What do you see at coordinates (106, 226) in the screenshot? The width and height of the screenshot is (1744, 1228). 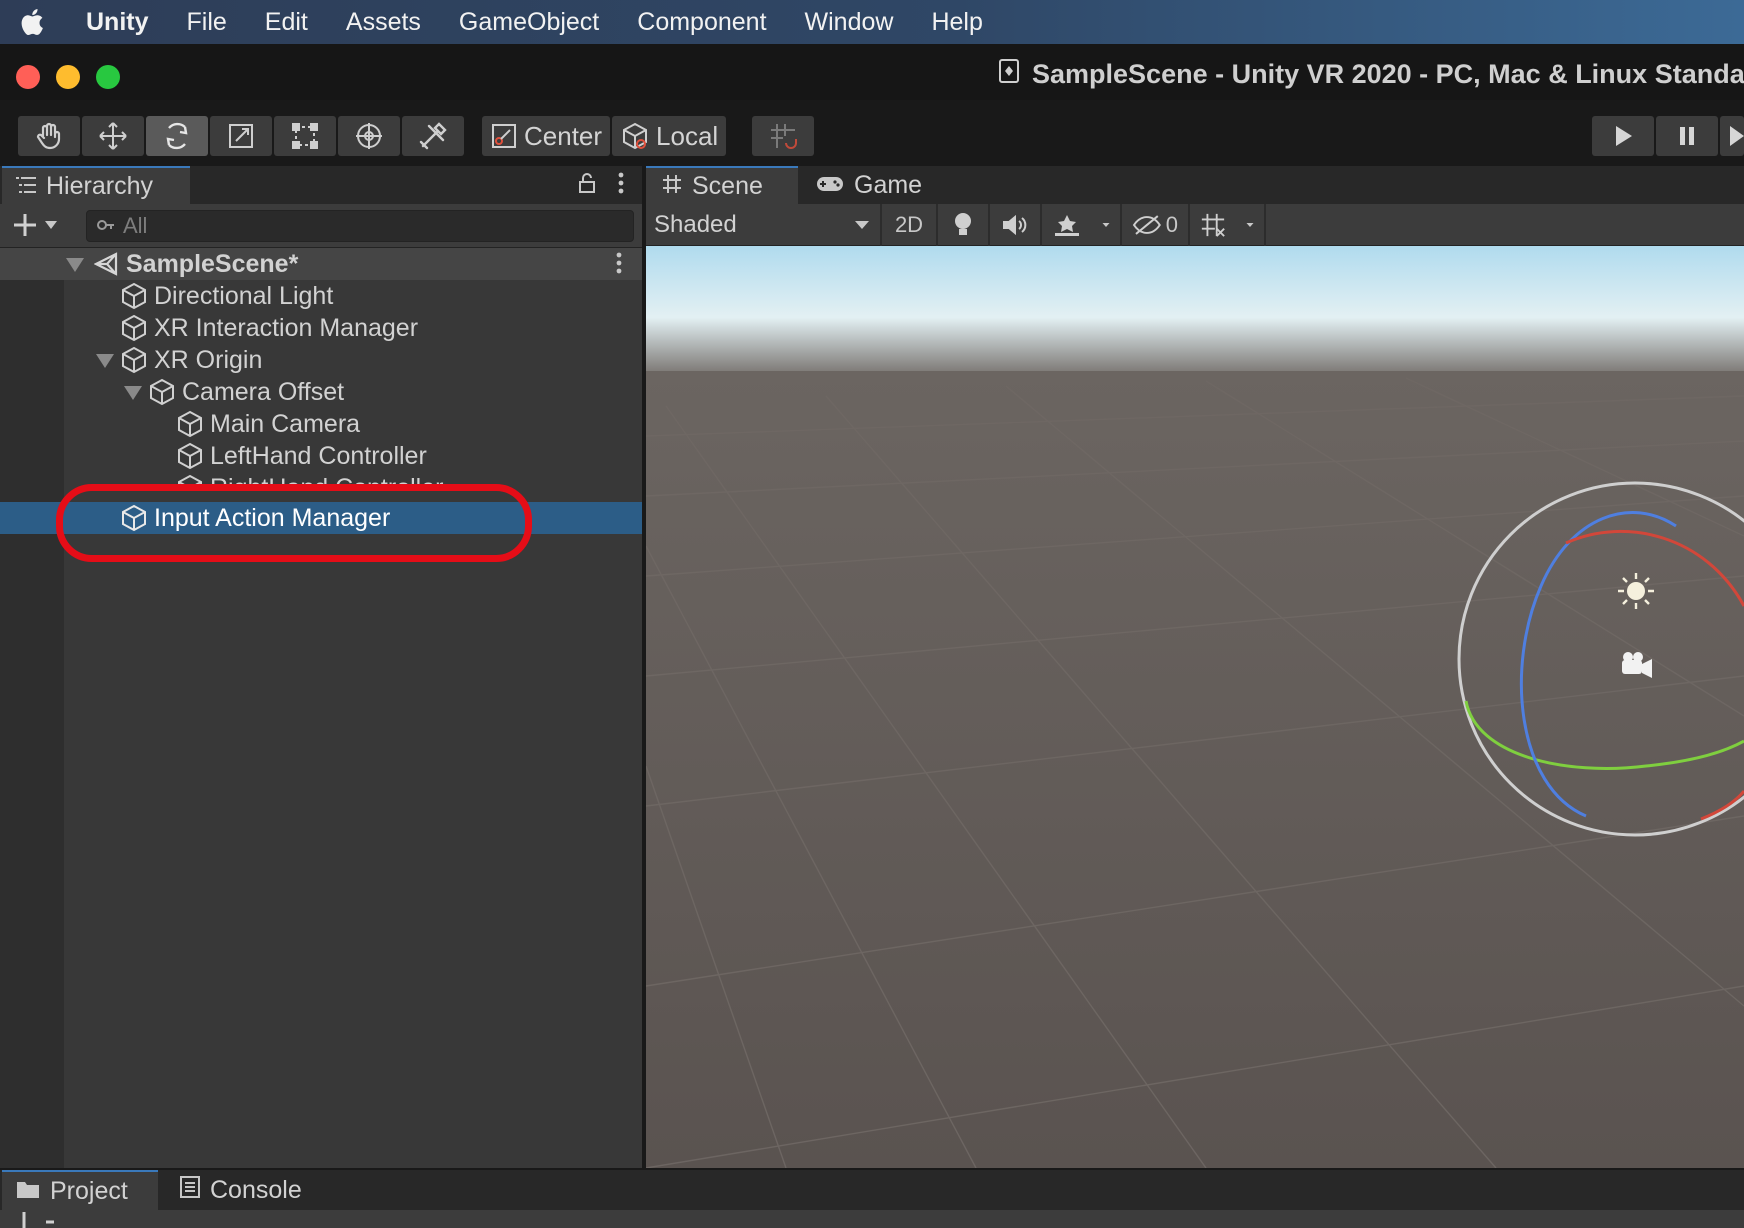 I see `search-icon` at bounding box center [106, 226].